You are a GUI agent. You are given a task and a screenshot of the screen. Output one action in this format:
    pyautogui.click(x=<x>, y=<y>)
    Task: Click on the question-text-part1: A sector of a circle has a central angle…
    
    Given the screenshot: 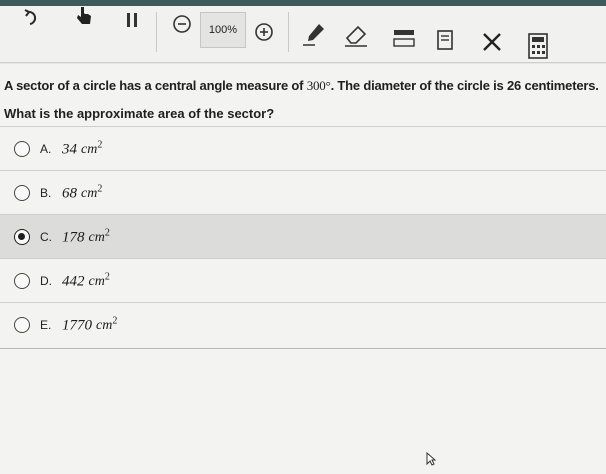 What is the action you would take?
    pyautogui.click(x=155, y=85)
    